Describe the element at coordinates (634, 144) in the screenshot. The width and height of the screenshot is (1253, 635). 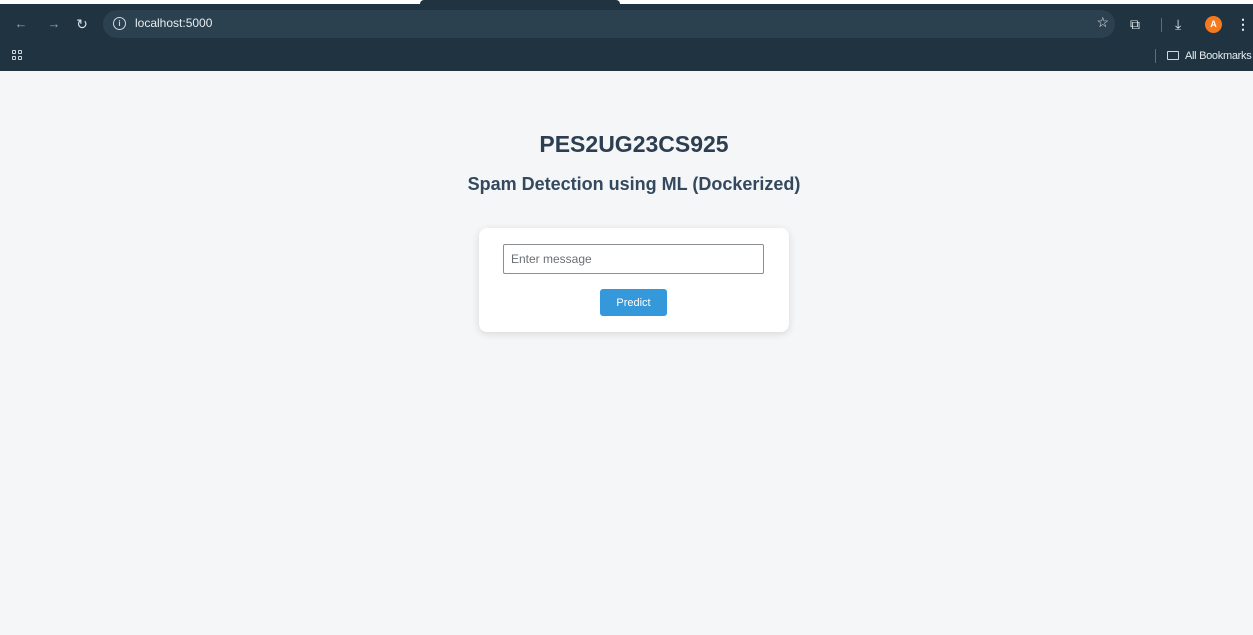
I see `page-title: PES2UG23CS925` at that location.